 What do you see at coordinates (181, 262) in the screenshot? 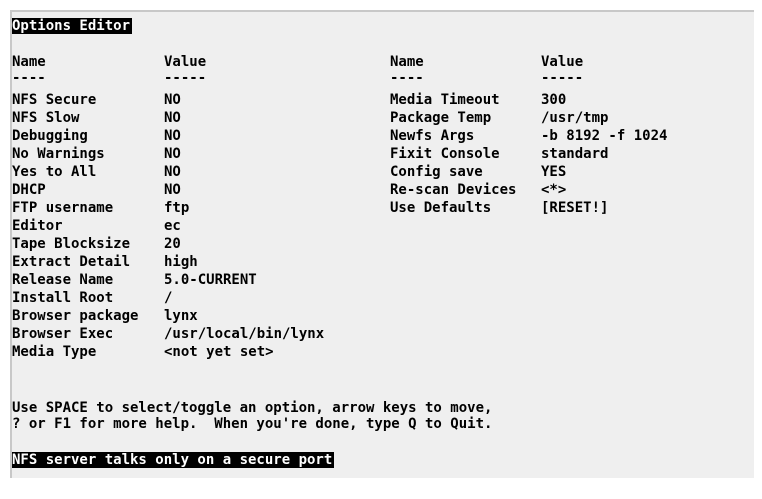
I see `option-value: high` at bounding box center [181, 262].